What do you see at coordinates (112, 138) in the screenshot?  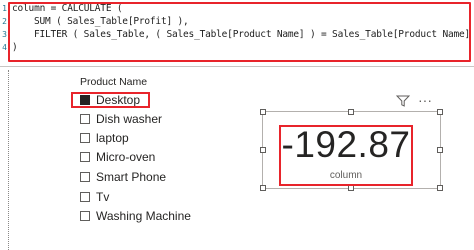 I see `slicer-item-label: laptop` at bounding box center [112, 138].